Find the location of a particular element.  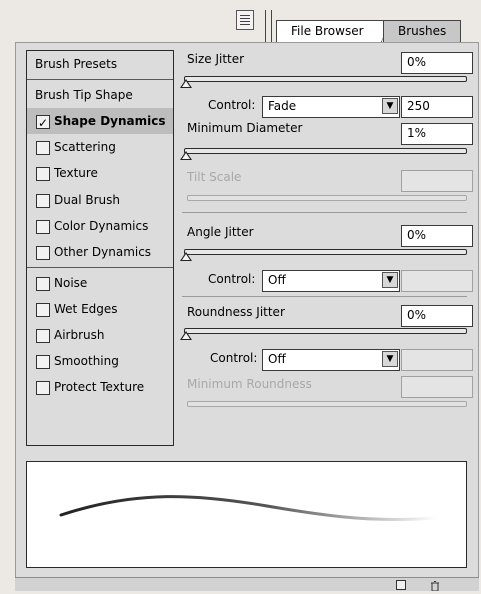

roundness-jitter-slider-thumb is located at coordinates (186, 335).